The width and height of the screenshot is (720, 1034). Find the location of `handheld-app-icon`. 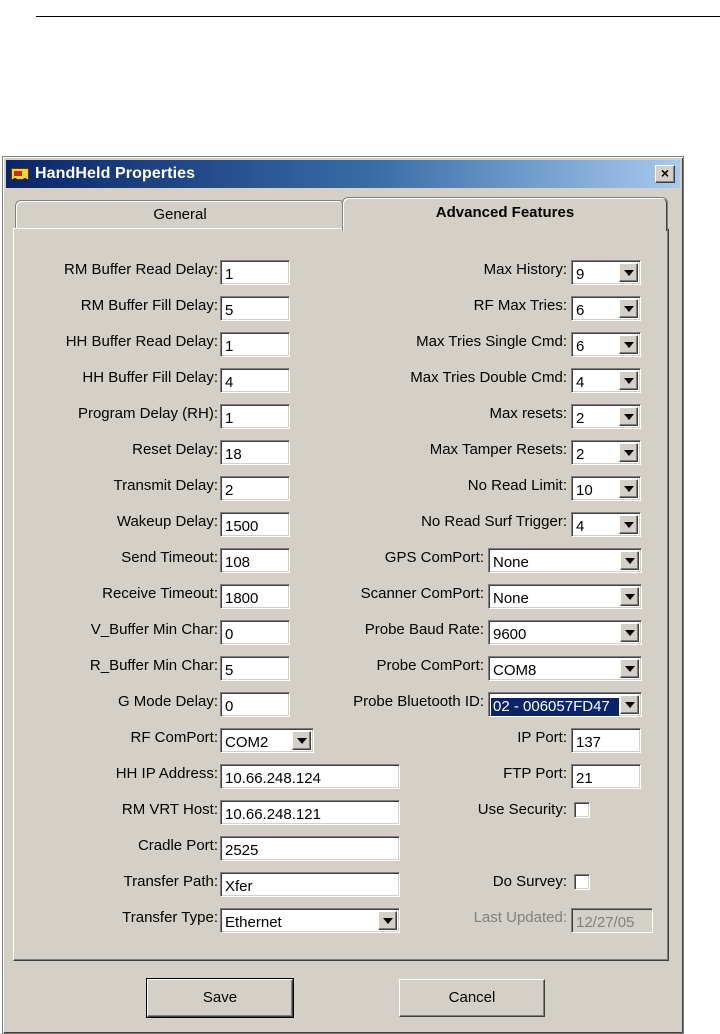

handheld-app-icon is located at coordinates (20, 174).